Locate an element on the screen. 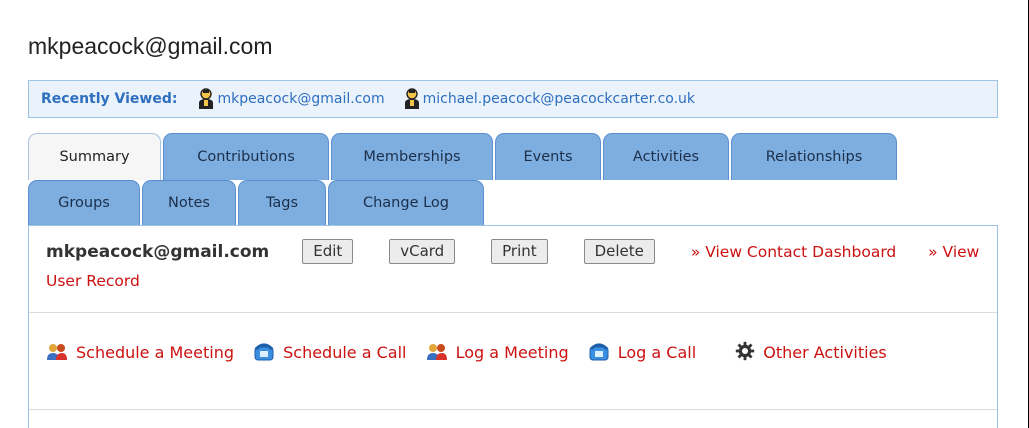 This screenshot has width=1029, height=428. schedule-call-action: Schedule a Call is located at coordinates (332, 352).